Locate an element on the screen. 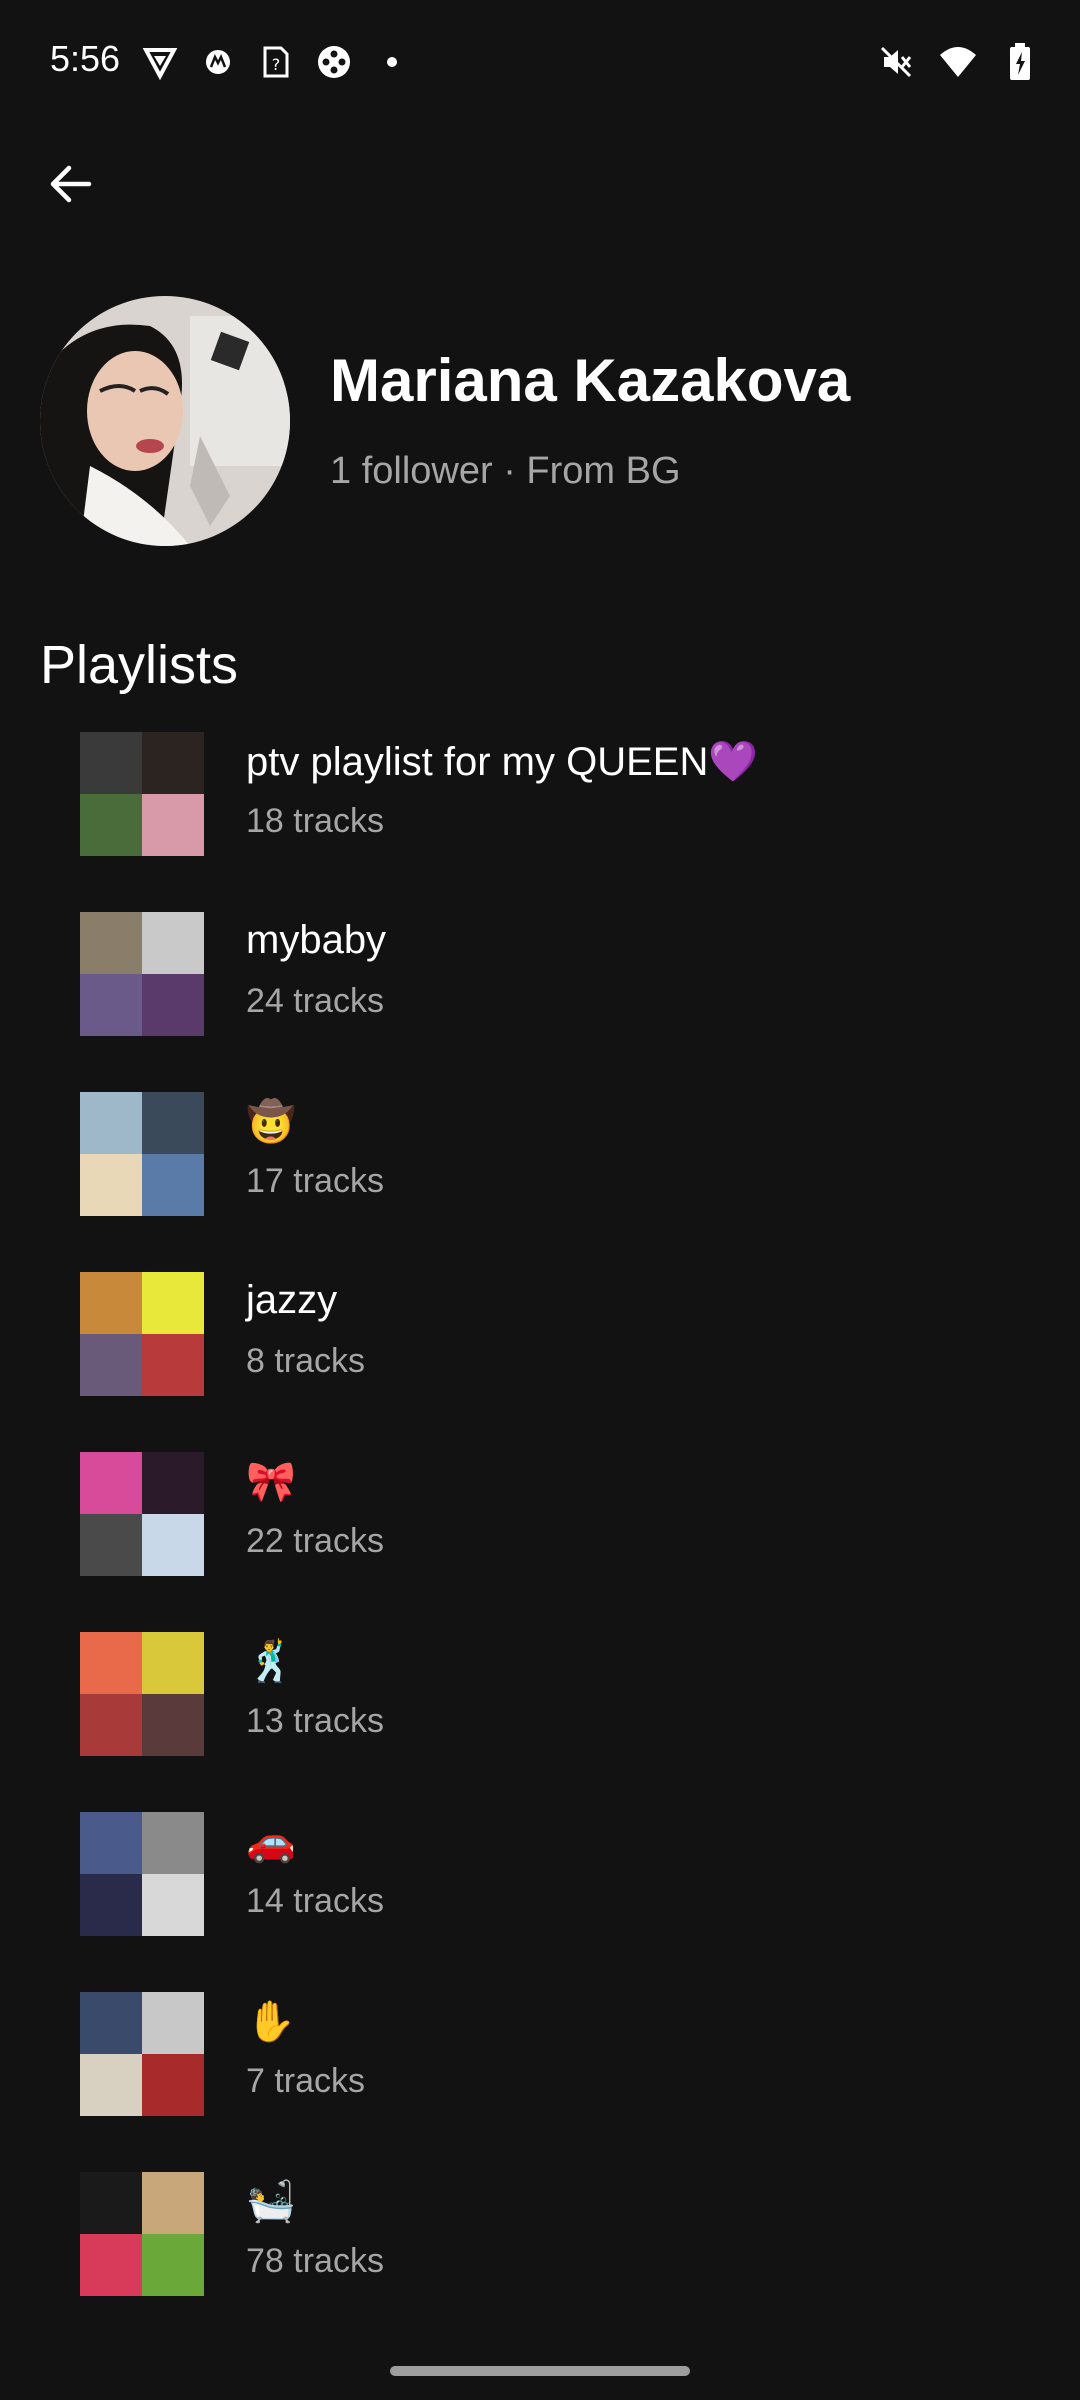  battery-charging-icon is located at coordinates (1020, 62).